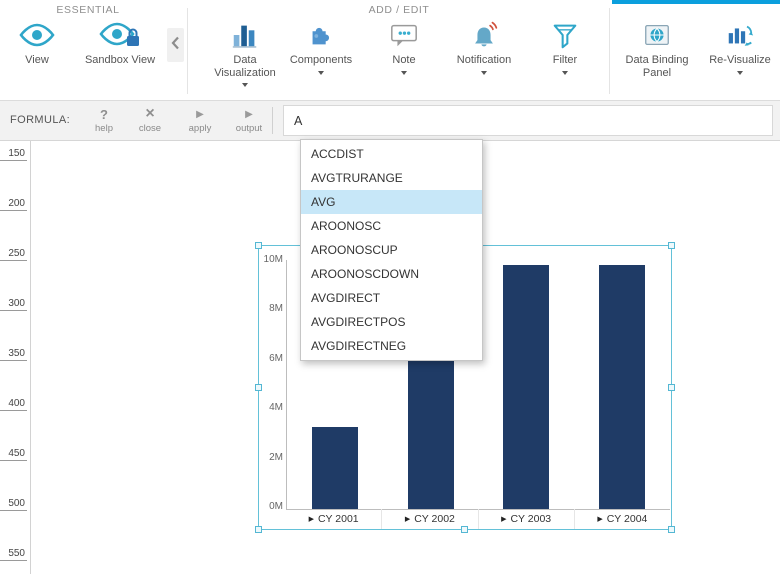 This screenshot has height=574, width=780. I want to click on ribbon-button-label: Notification, so click(484, 60).